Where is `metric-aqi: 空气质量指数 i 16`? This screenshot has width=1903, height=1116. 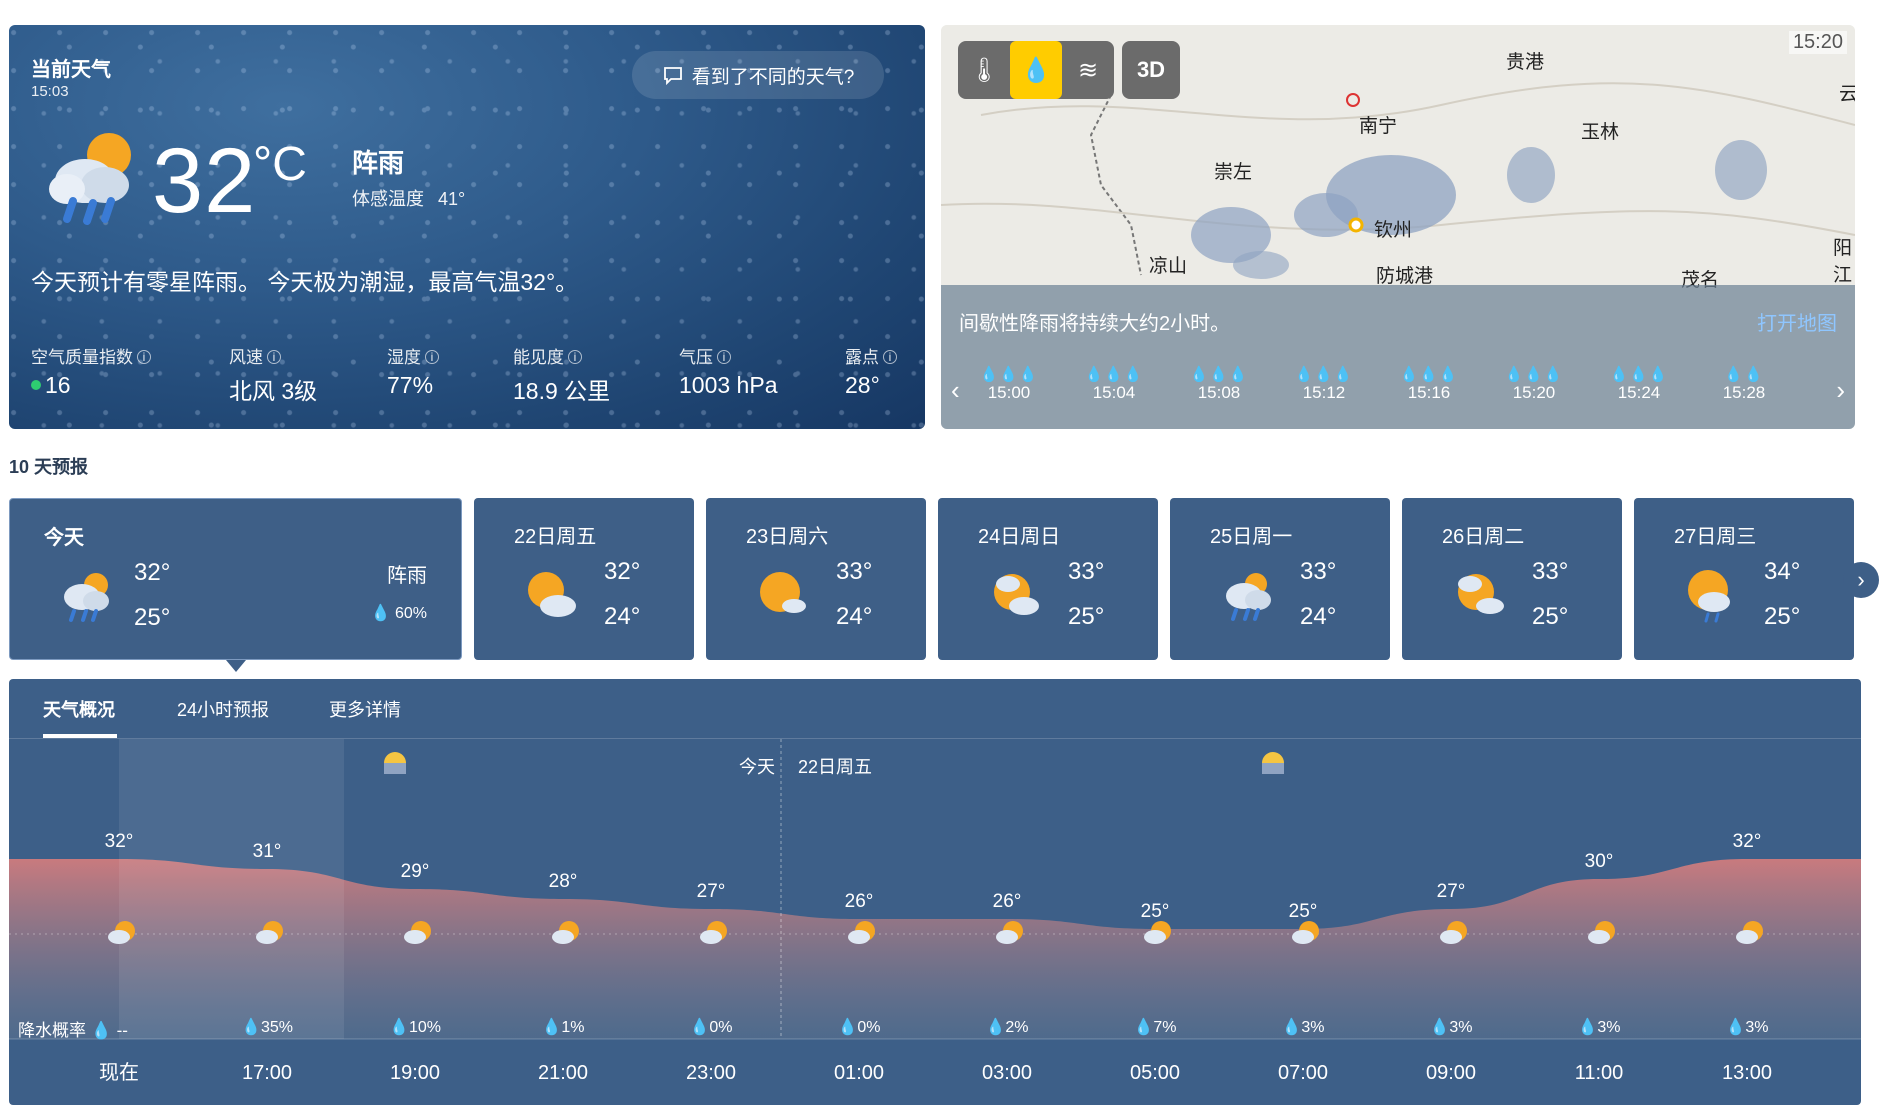 metric-aqi: 空气质量指数 i 16 is located at coordinates (130, 374).